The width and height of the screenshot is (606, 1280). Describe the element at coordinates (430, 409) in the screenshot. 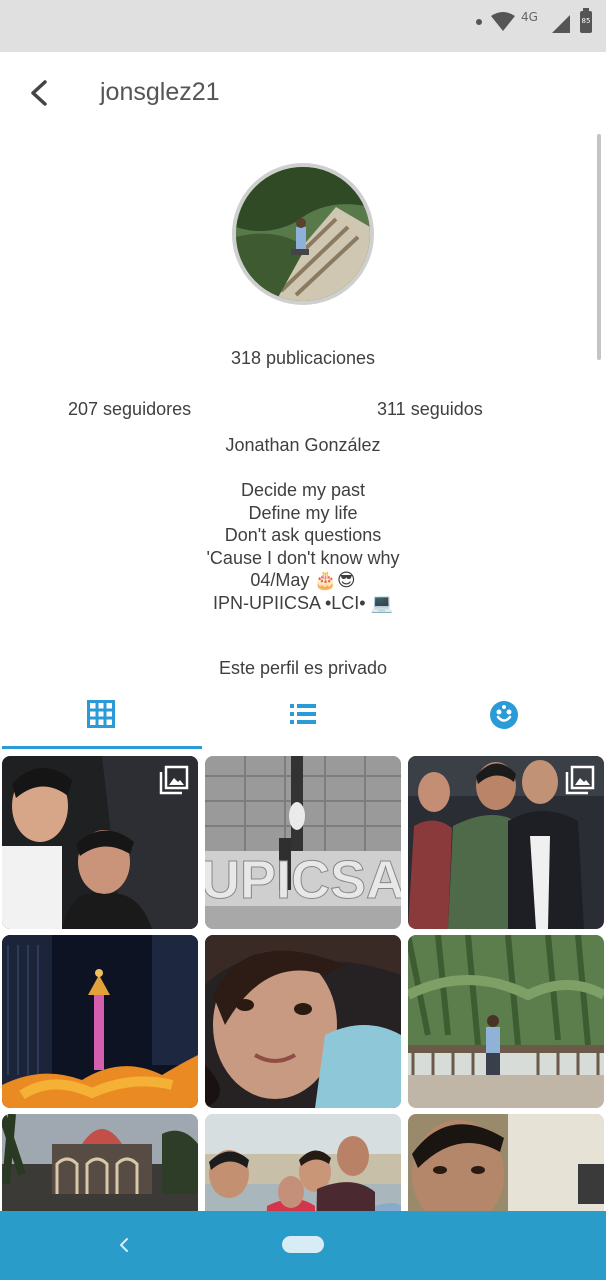

I see `following-count: 311 seguidos` at that location.